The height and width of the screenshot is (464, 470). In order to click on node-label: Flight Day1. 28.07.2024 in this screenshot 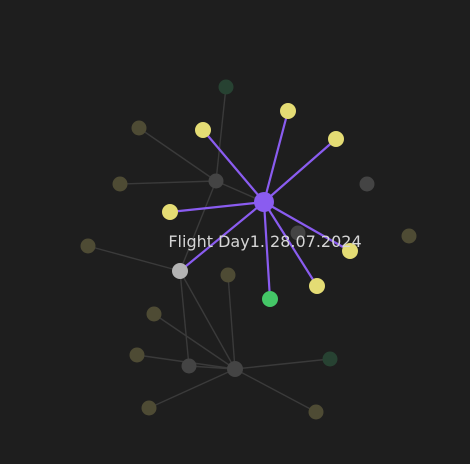, I will do `click(264, 241)`.